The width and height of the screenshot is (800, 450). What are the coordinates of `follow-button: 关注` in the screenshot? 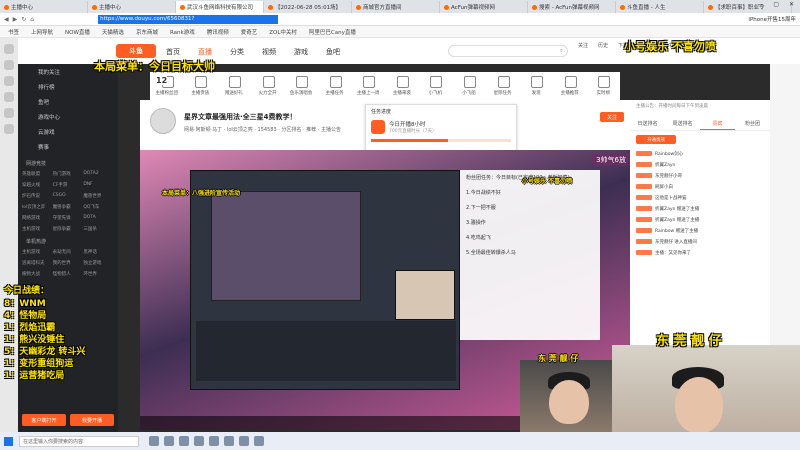 It's located at (612, 117).